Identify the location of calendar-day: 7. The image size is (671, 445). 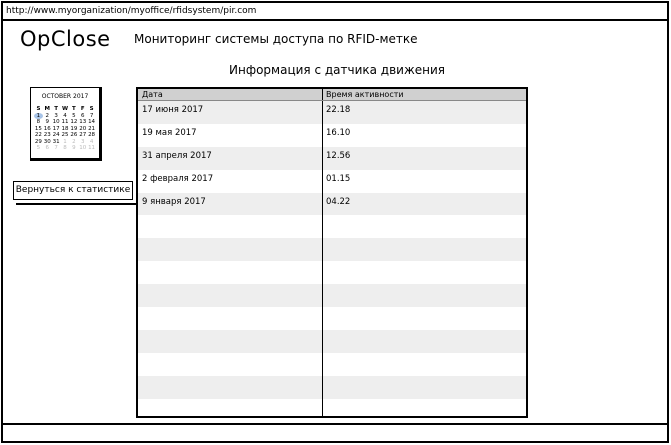
(56, 148).